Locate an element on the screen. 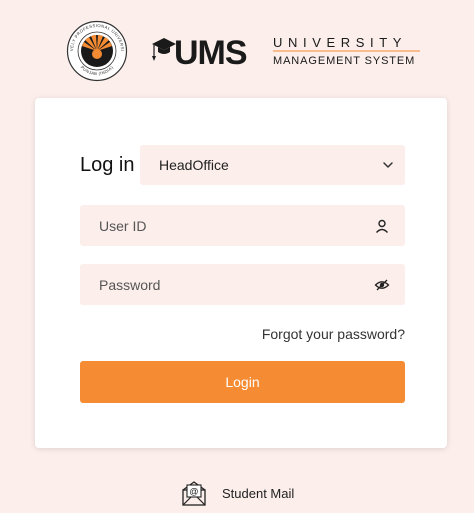 The height and width of the screenshot is (513, 474). campus-select: HeadOffice is located at coordinates (272, 165).